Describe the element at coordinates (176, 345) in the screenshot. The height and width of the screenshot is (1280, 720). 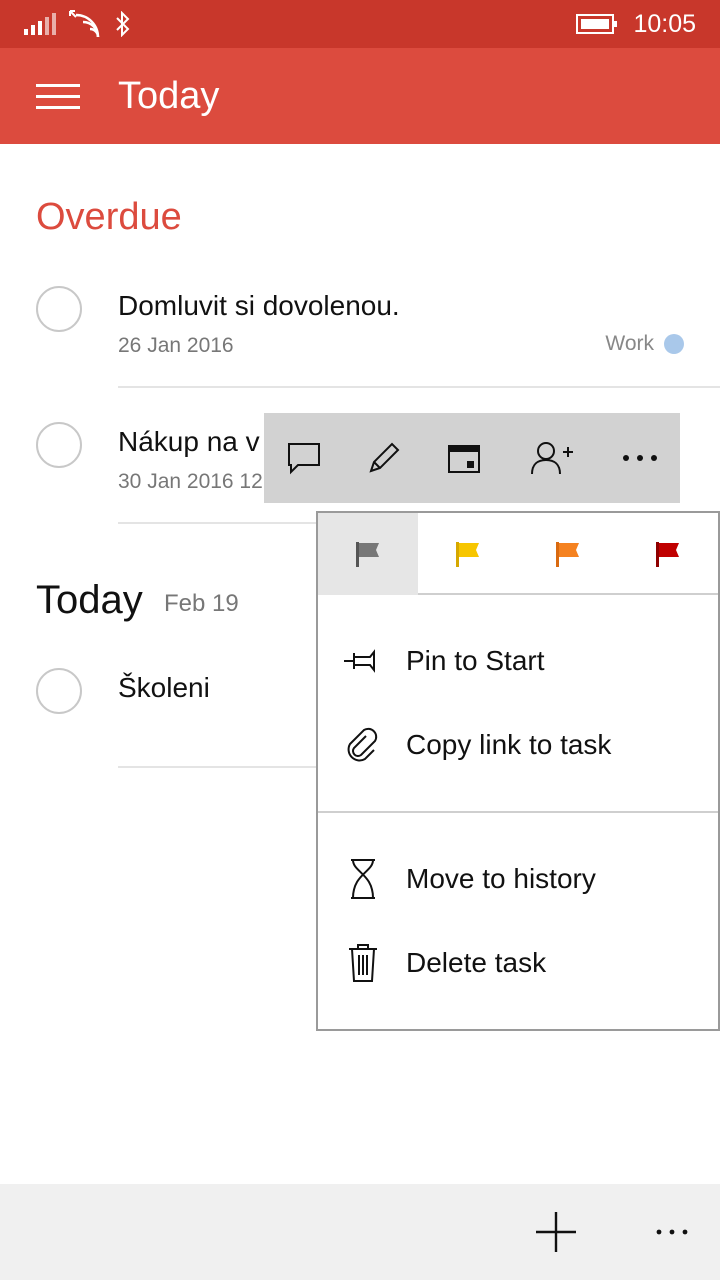
I see `task-date: 26 Jan 2016` at that location.